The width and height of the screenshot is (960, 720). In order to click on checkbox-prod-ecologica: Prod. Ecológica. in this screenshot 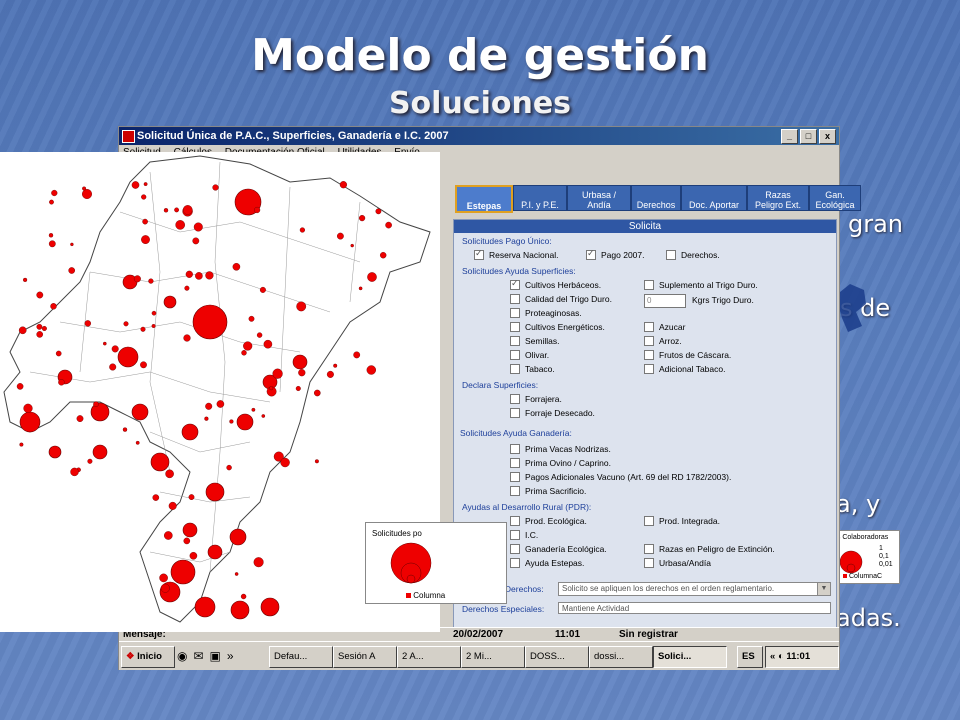, I will do `click(548, 521)`.